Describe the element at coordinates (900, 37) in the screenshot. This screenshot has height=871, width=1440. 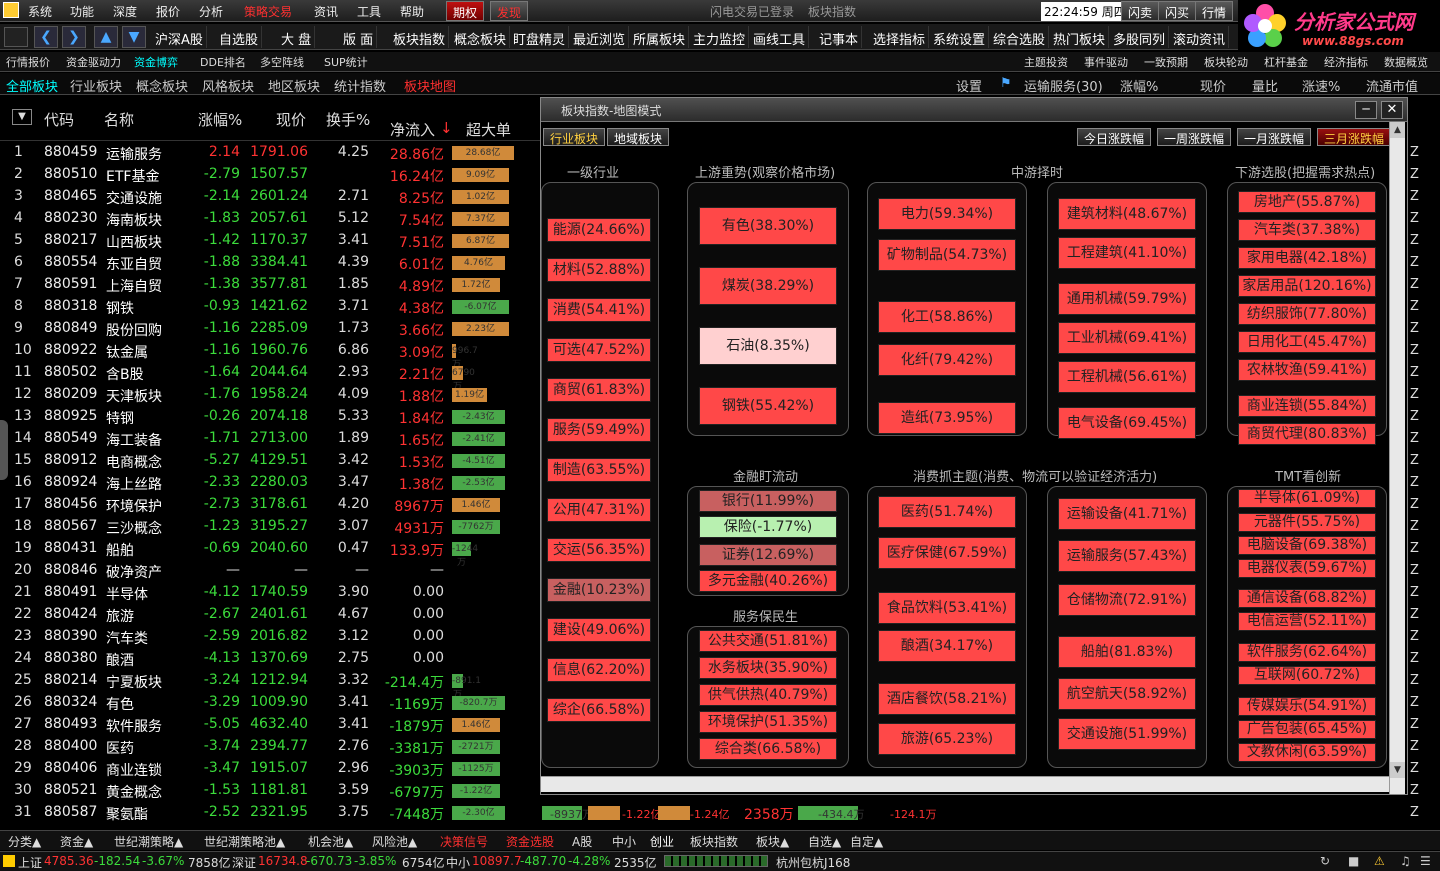
I see `toolbar-select-indicator: 选择指标` at that location.